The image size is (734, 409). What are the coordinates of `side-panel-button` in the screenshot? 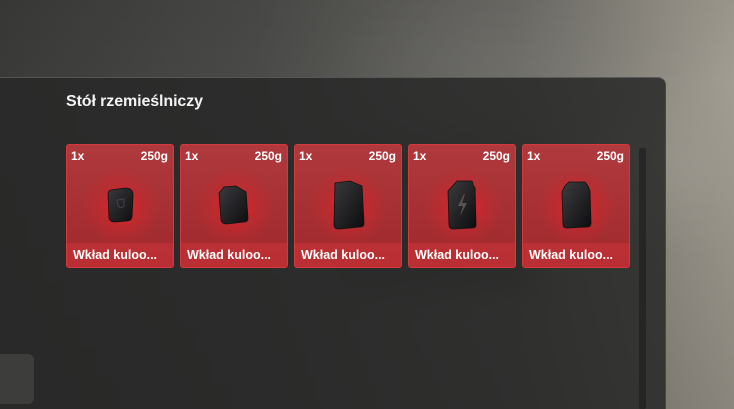 It's located at (17, 379).